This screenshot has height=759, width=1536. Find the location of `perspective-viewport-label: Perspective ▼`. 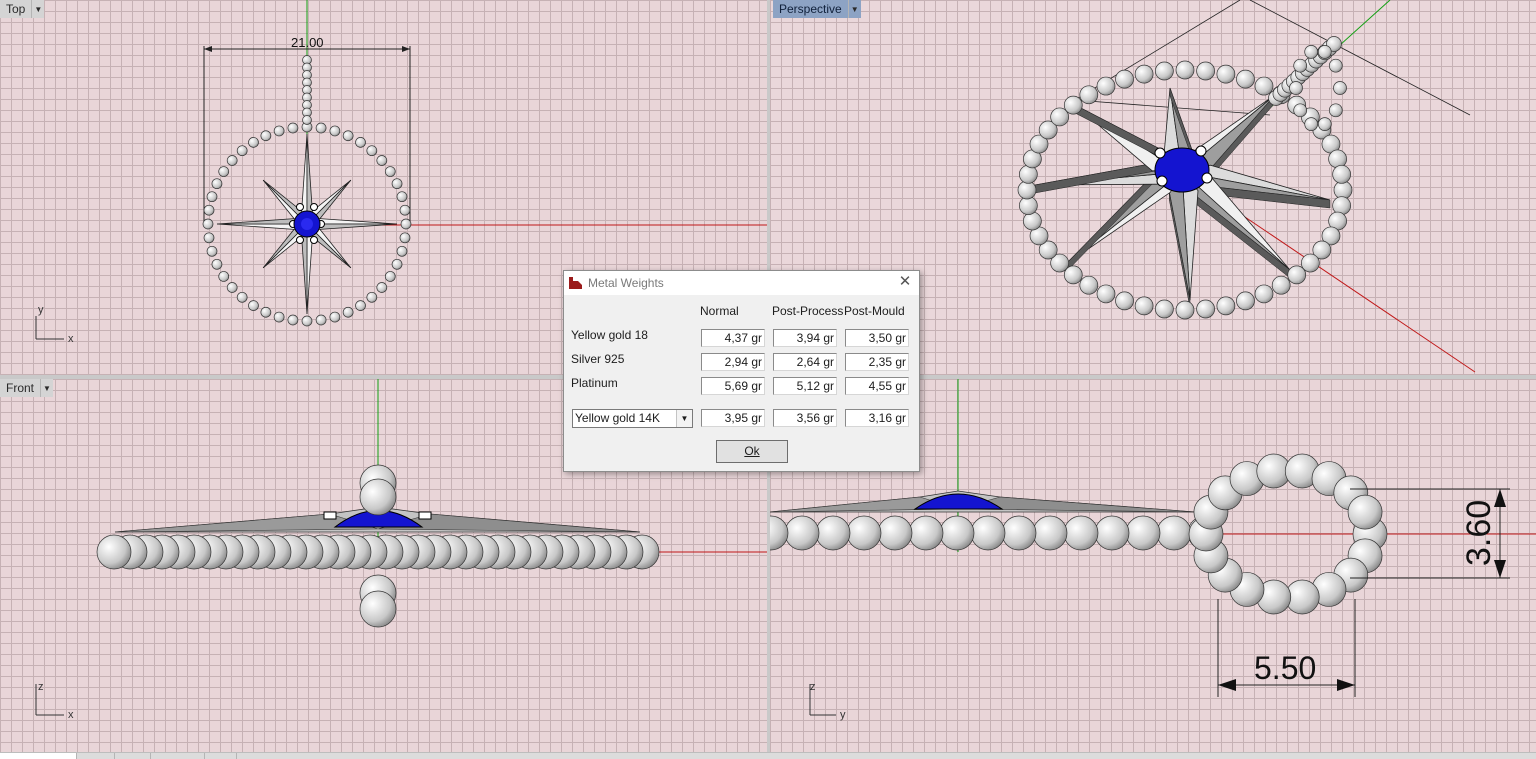

perspective-viewport-label: Perspective ▼ is located at coordinates (817, 9).